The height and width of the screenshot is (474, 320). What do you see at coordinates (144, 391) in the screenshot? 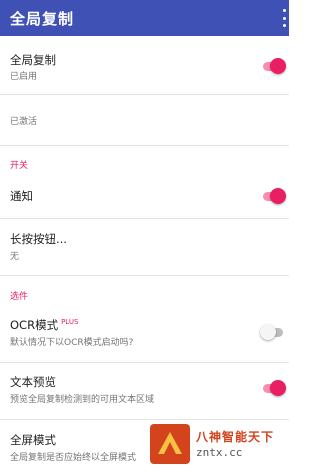
I see `pref-text-preview: 文本预览 预览全局复制检测到的可用文本区域` at bounding box center [144, 391].